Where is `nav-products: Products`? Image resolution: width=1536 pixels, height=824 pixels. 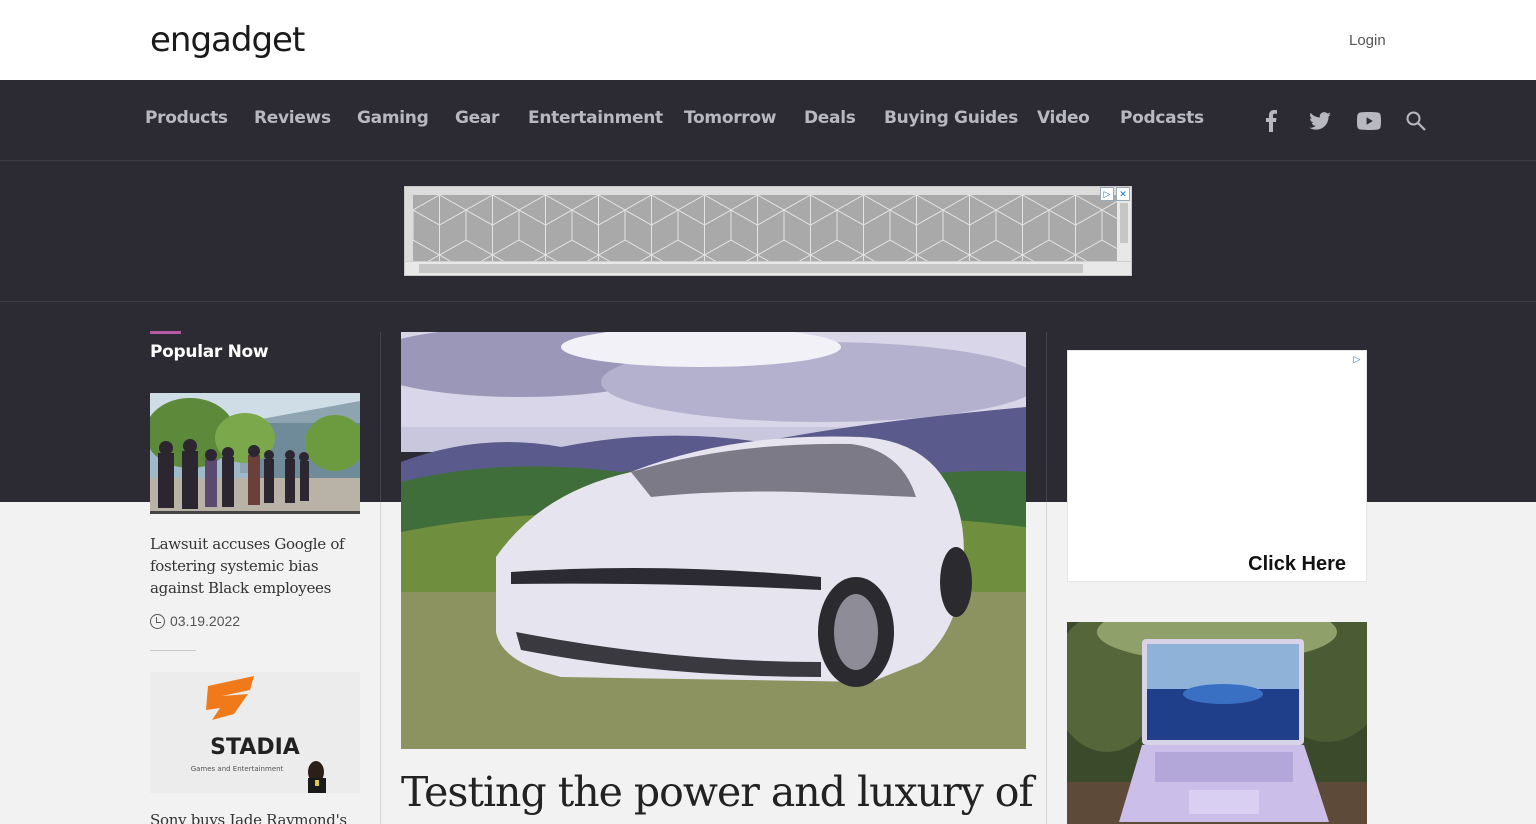
nav-products: Products is located at coordinates (186, 118).